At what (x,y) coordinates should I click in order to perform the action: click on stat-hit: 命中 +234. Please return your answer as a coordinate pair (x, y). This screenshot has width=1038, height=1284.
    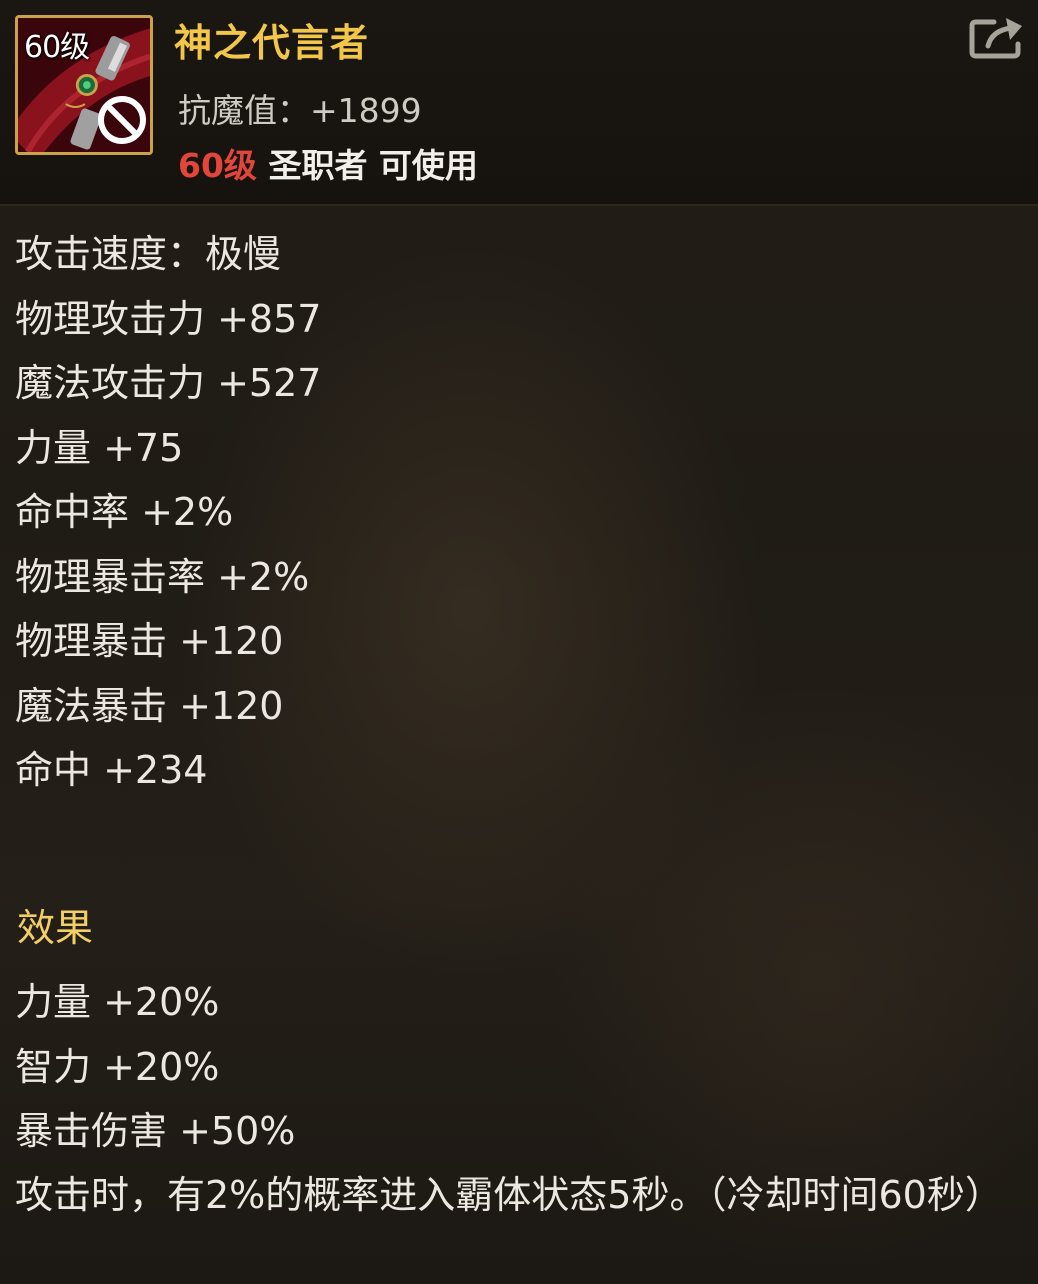
    Looking at the image, I should click on (111, 770).